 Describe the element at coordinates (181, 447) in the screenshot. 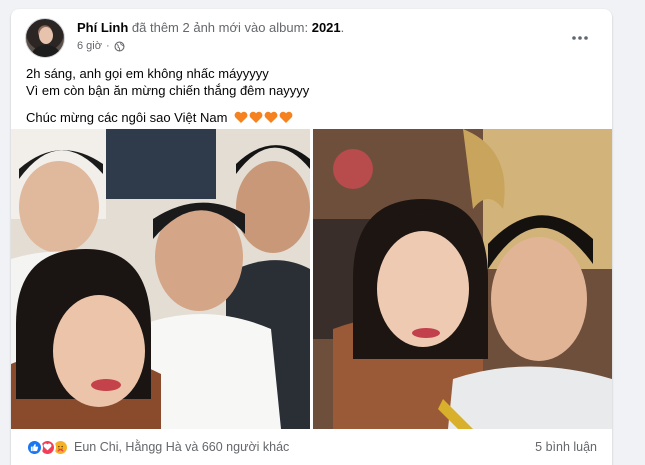

I see `reaction-names: Eun Chi, Hằngg Hà và 660 người khác` at that location.